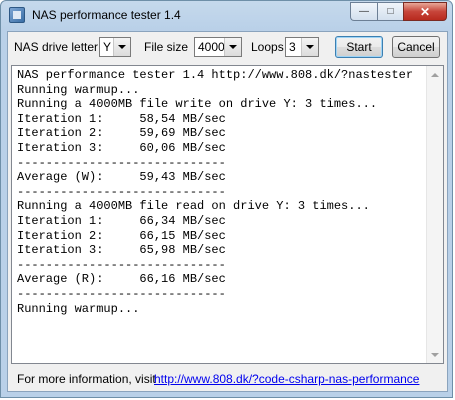  I want to click on output-line: Average (R): 66,16 MB/sec, so click(121, 279).